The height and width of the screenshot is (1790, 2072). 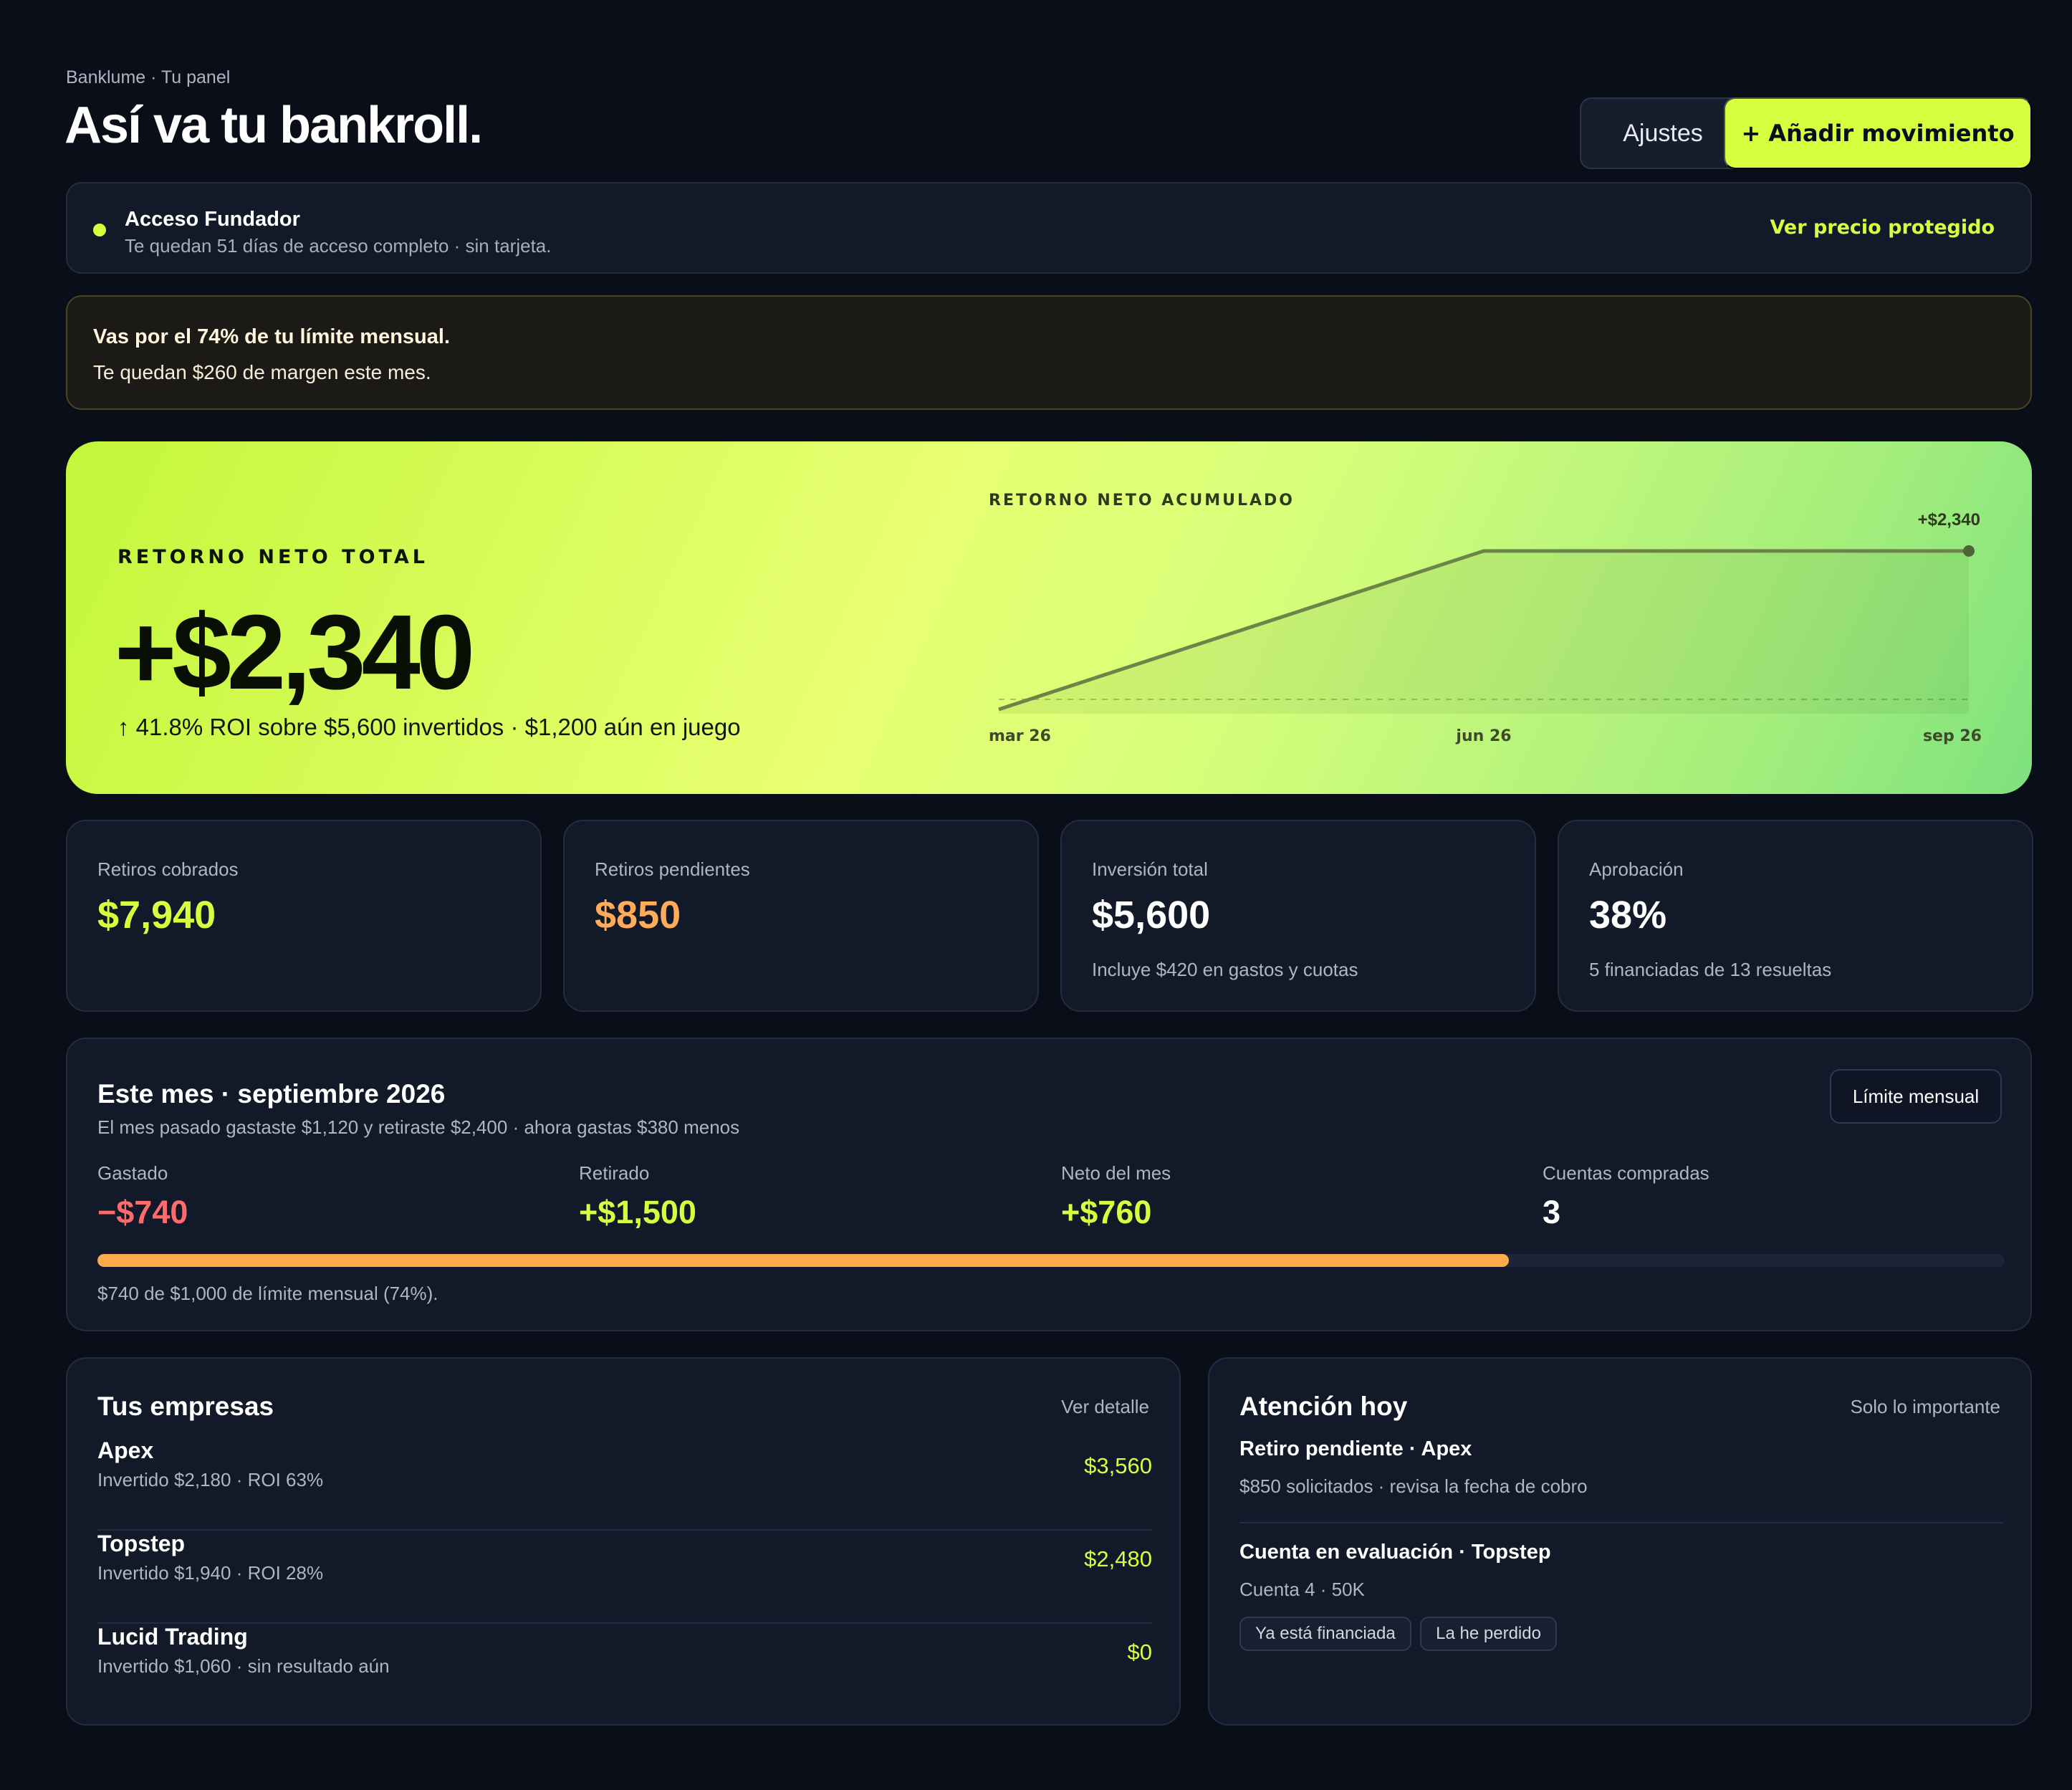 I want to click on end-point, so click(x=1969, y=551).